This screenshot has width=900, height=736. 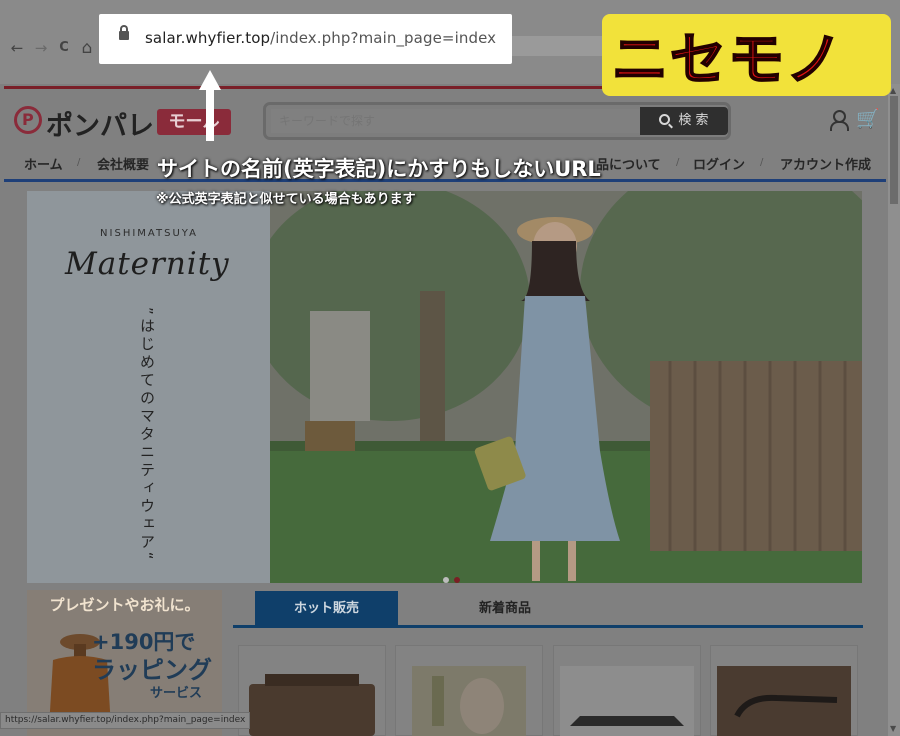 What do you see at coordinates (457, 121) in the screenshot?
I see `search-input` at bounding box center [457, 121].